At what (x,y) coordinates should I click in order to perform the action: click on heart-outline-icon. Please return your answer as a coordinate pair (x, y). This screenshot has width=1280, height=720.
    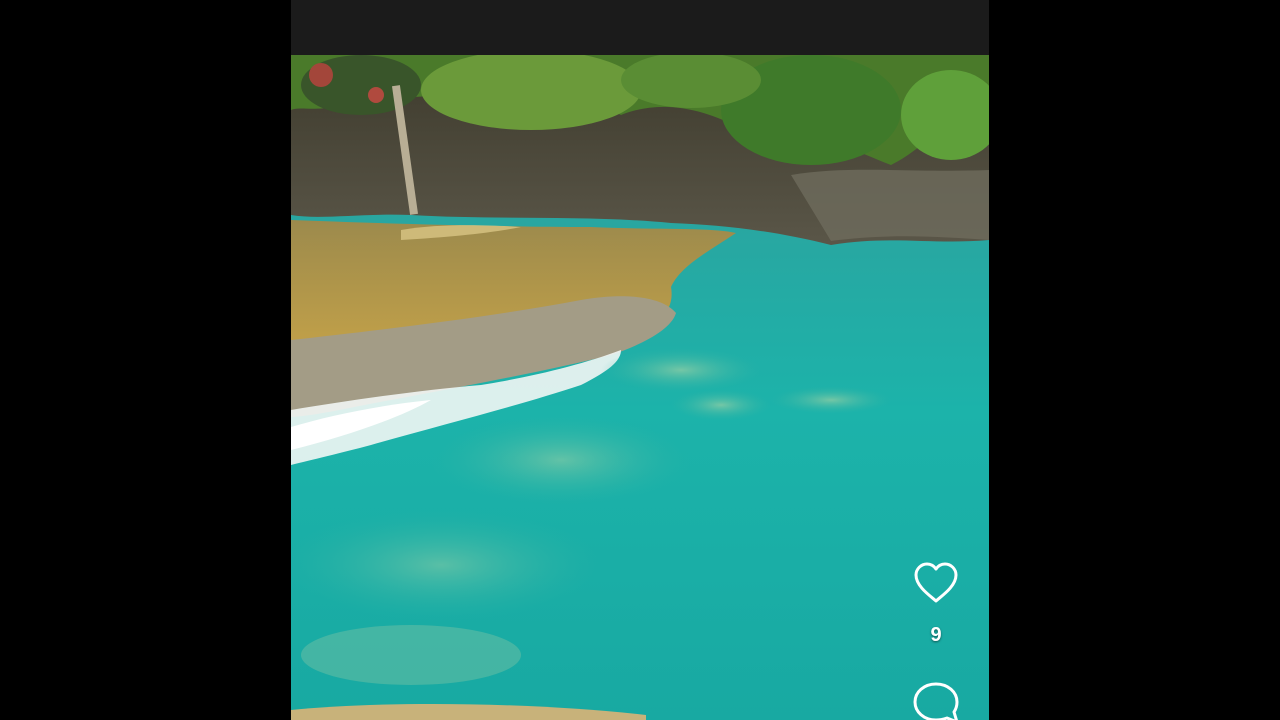
    Looking at the image, I should click on (936, 582).